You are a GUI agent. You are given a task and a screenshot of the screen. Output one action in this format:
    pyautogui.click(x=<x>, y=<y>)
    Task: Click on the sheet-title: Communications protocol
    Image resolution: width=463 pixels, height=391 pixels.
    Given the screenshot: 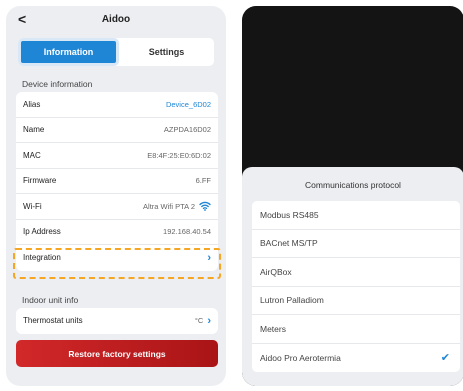 What is the action you would take?
    pyautogui.click(x=353, y=185)
    